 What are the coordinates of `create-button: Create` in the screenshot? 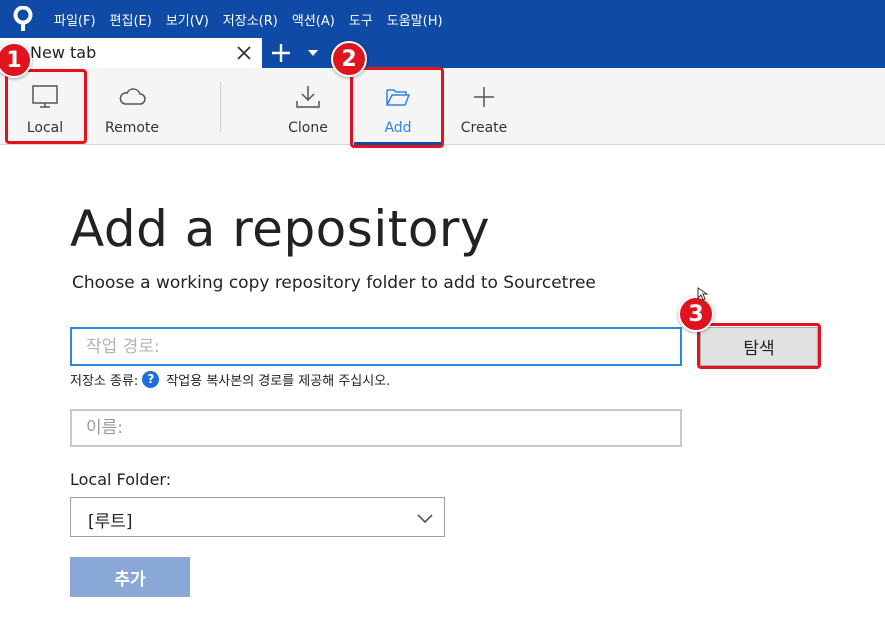 It's located at (484, 106).